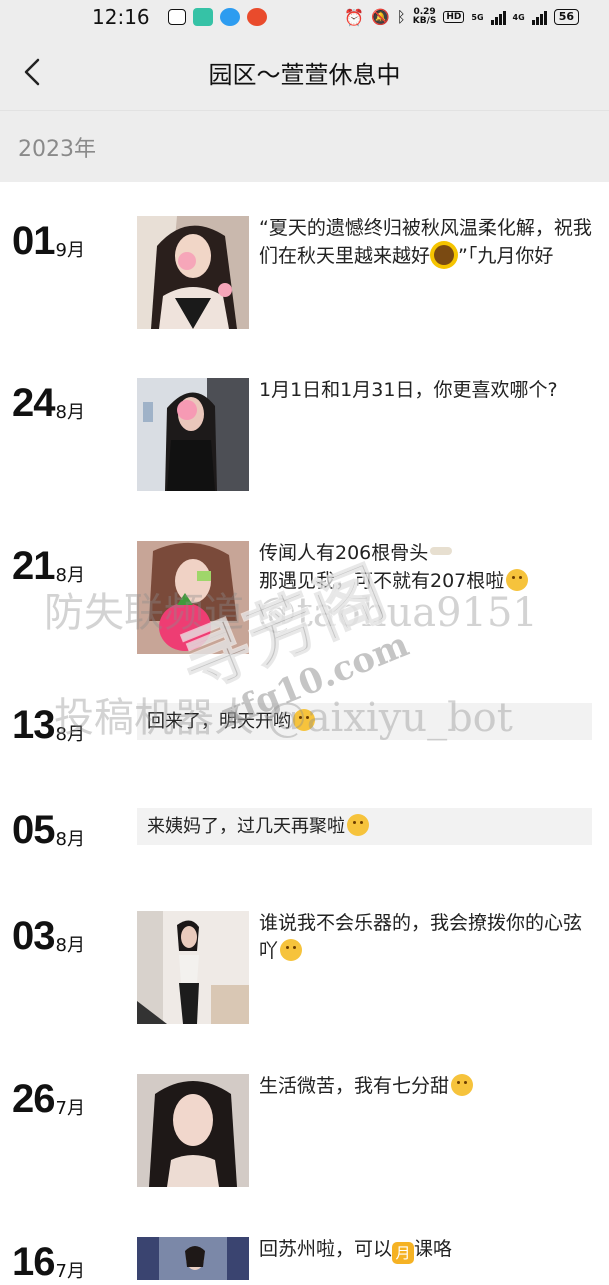 This screenshot has height=1285, width=609. I want to click on post-text: 回苏州啦，可以月课咯, so click(356, 1251).